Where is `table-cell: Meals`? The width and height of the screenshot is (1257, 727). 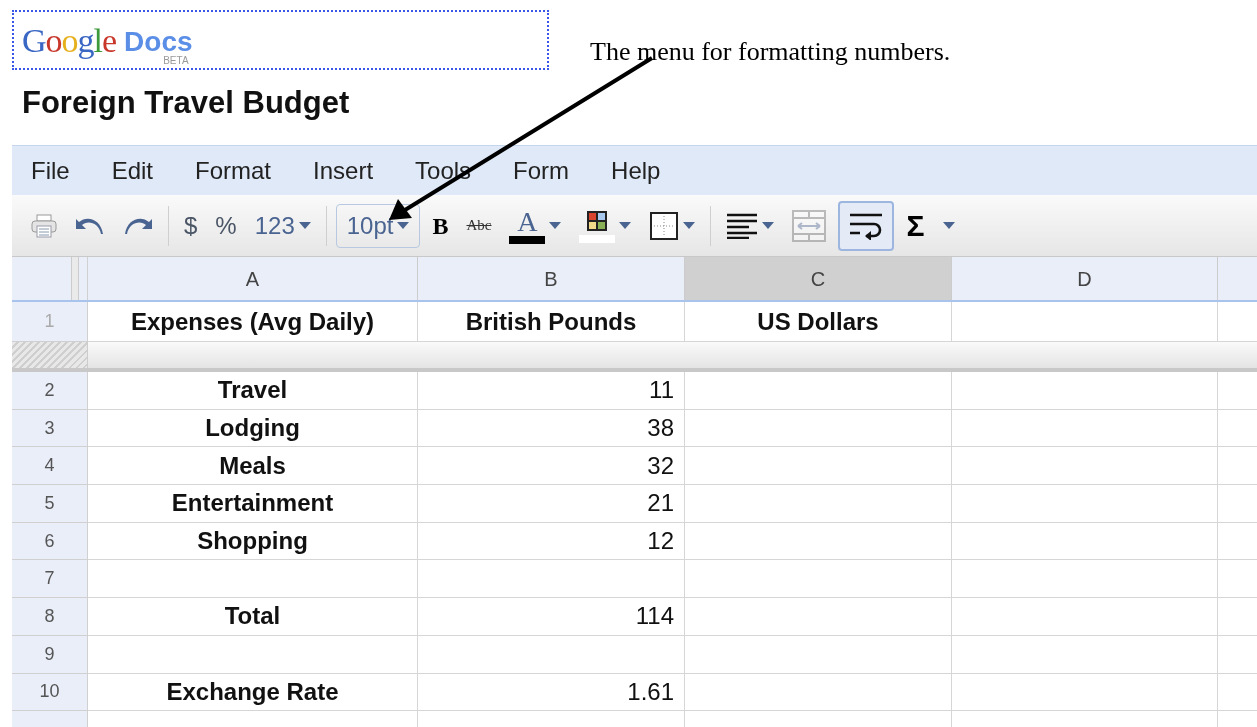
table-cell: Meals is located at coordinates (253, 466).